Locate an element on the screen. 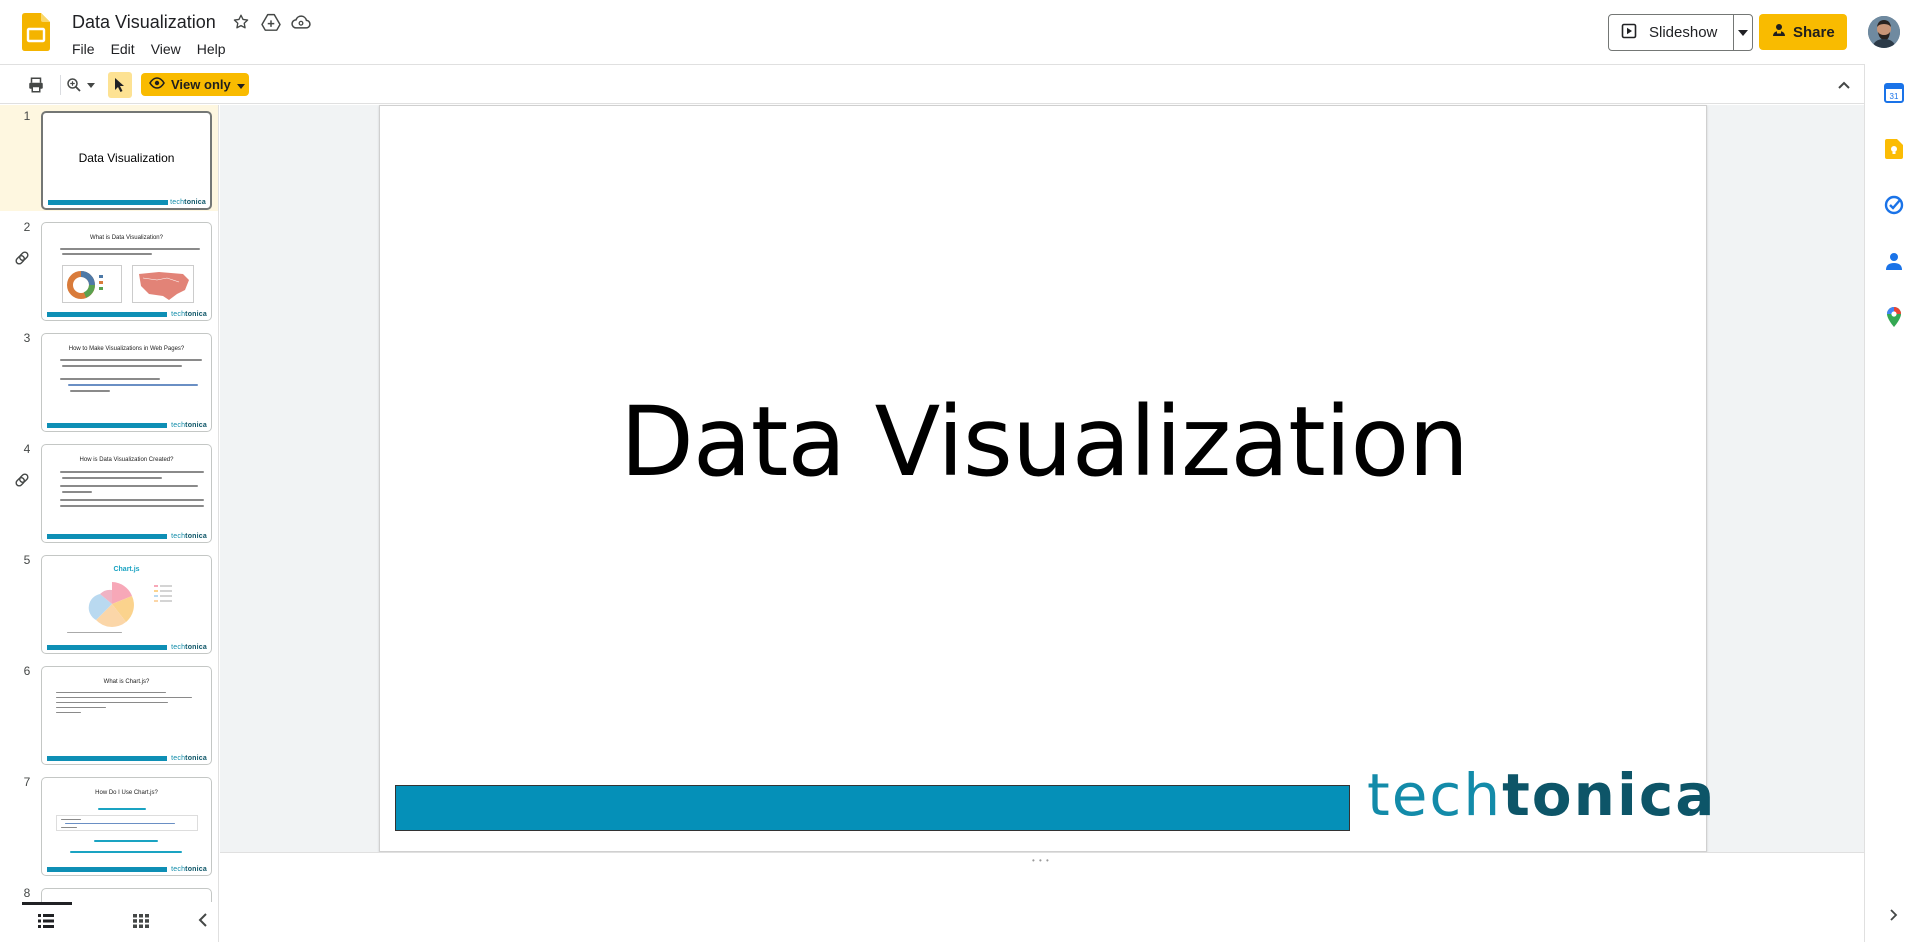 The image size is (1920, 942). menu-view: View is located at coordinates (166, 49).